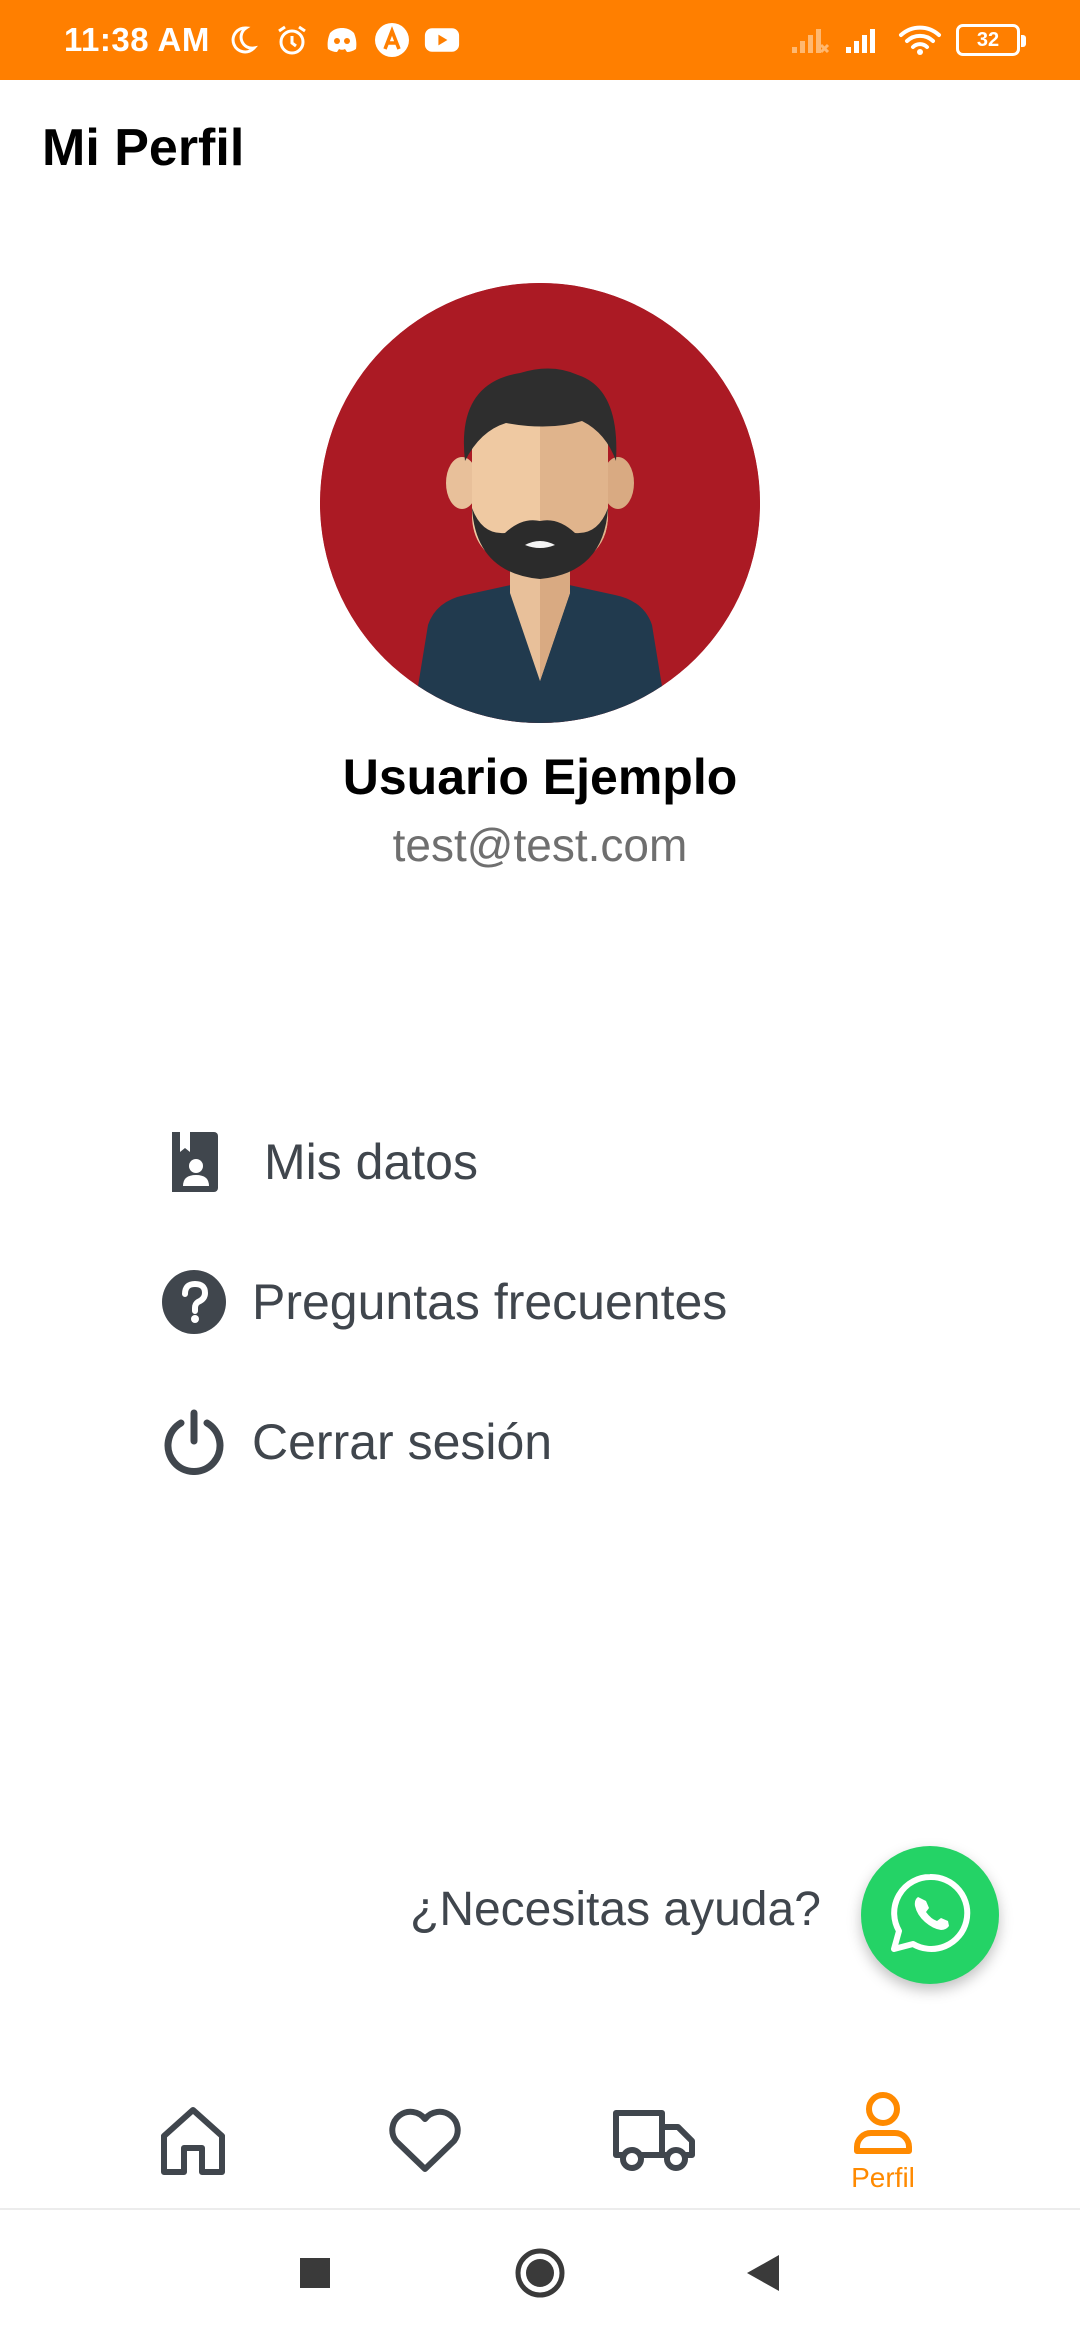 The width and height of the screenshot is (1080, 2340). I want to click on wifi-icon, so click(920, 40).